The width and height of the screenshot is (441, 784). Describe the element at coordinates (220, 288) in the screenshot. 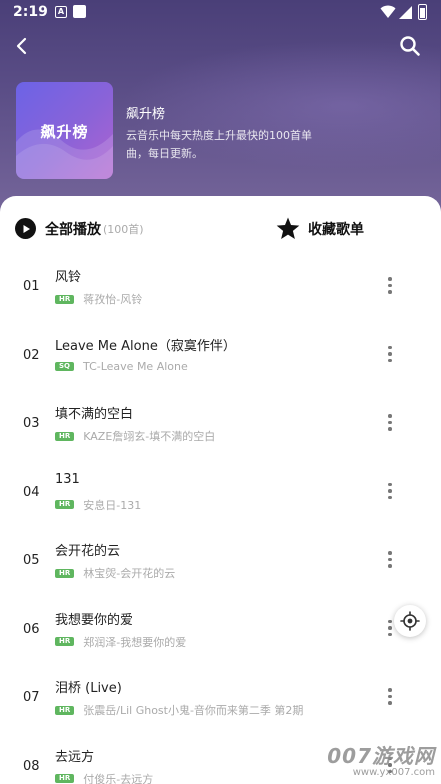

I see `song-row: 01 风铃 HR 蒋孜怡-风铃` at that location.